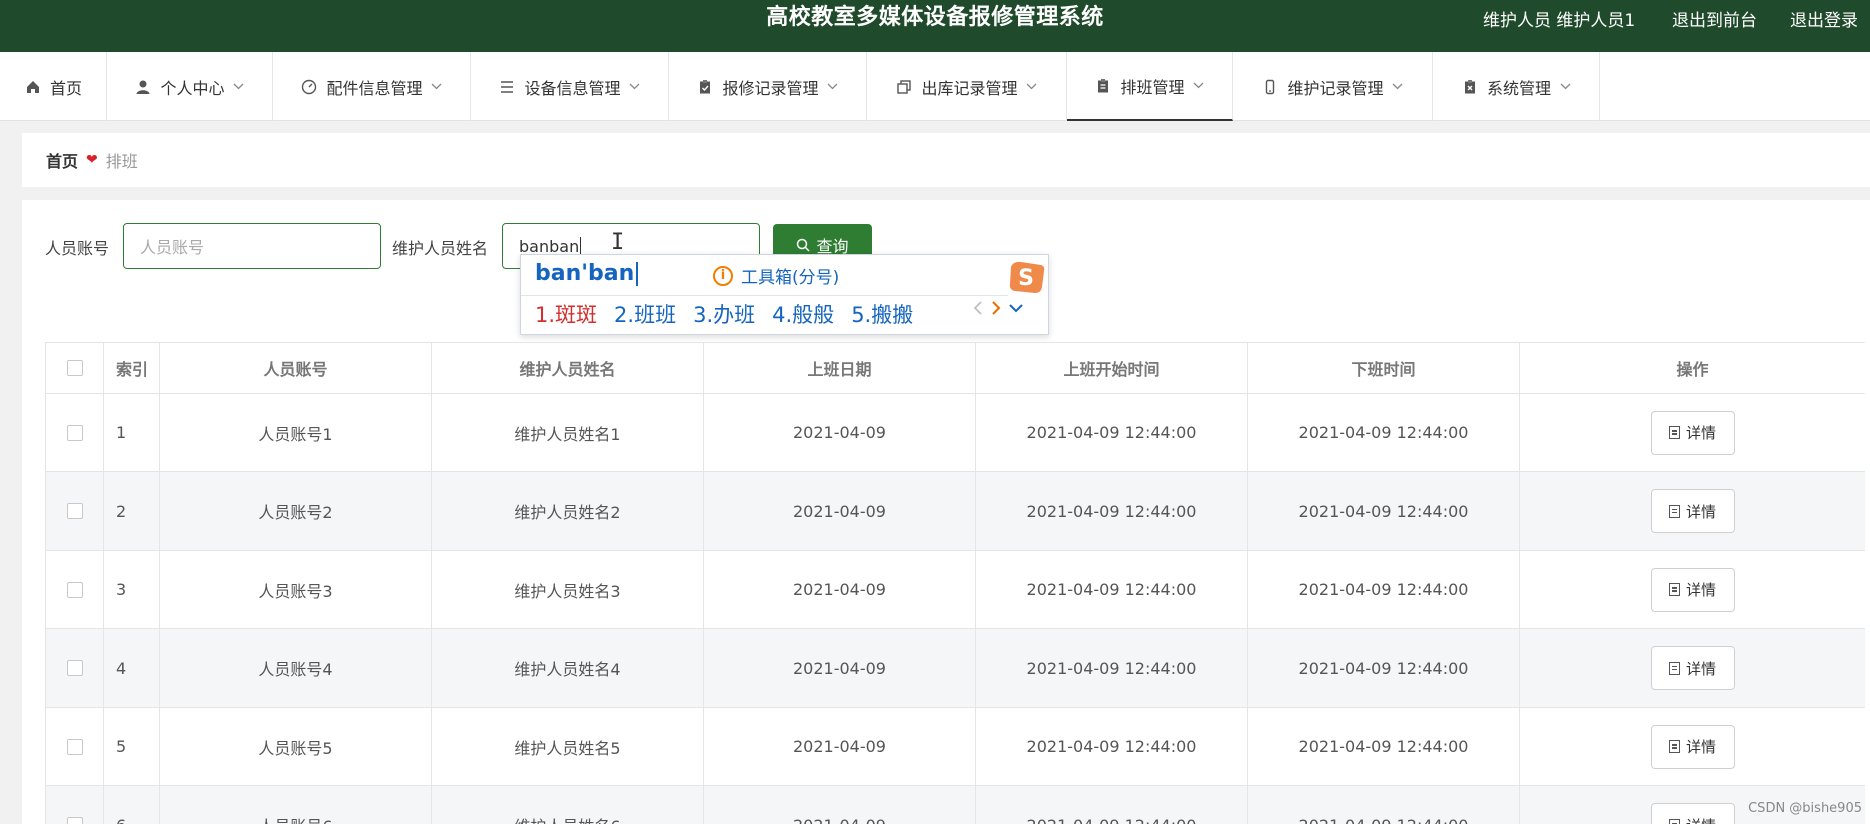 This screenshot has width=1870, height=824. Describe the element at coordinates (132, 590) in the screenshot. I see `cell-index: 3` at that location.